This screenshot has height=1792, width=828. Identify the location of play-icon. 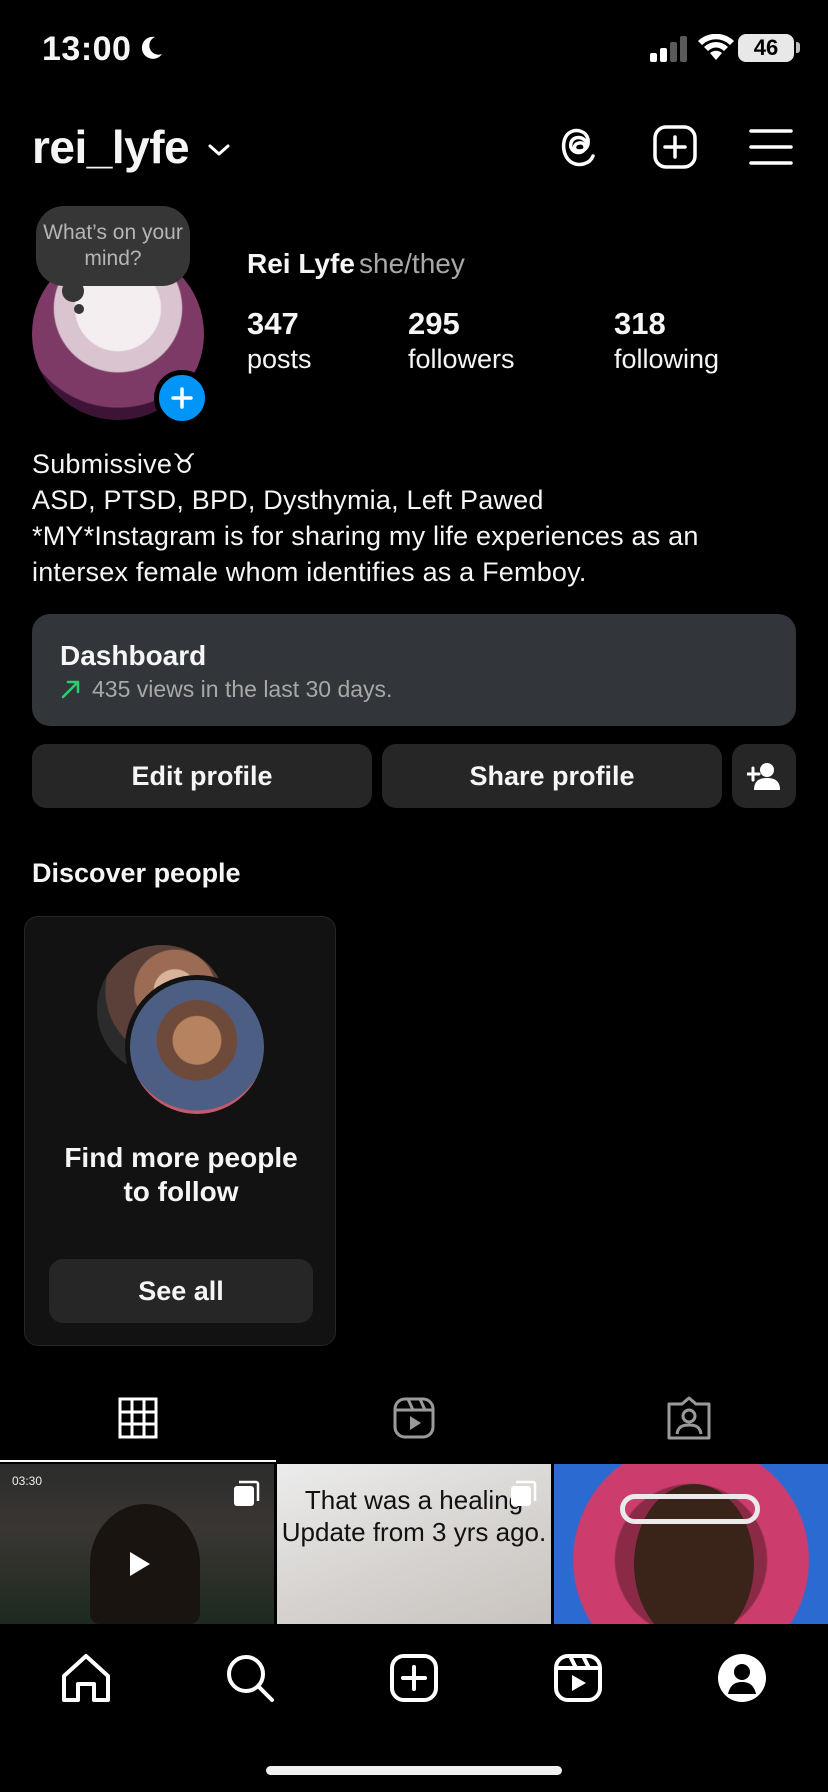
(140, 1564).